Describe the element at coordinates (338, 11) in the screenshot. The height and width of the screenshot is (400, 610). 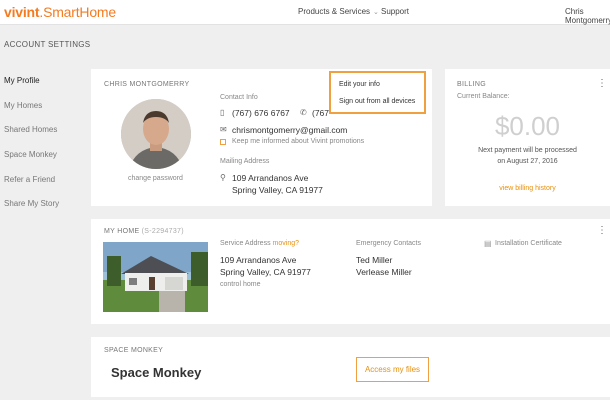
I see `nav-products-services: Products & Services ⌄` at that location.